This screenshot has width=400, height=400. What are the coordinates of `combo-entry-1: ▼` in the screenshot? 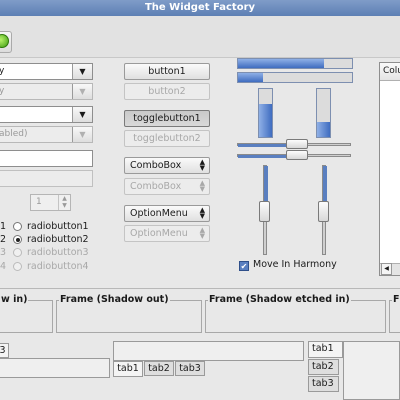 It's located at (46, 114).